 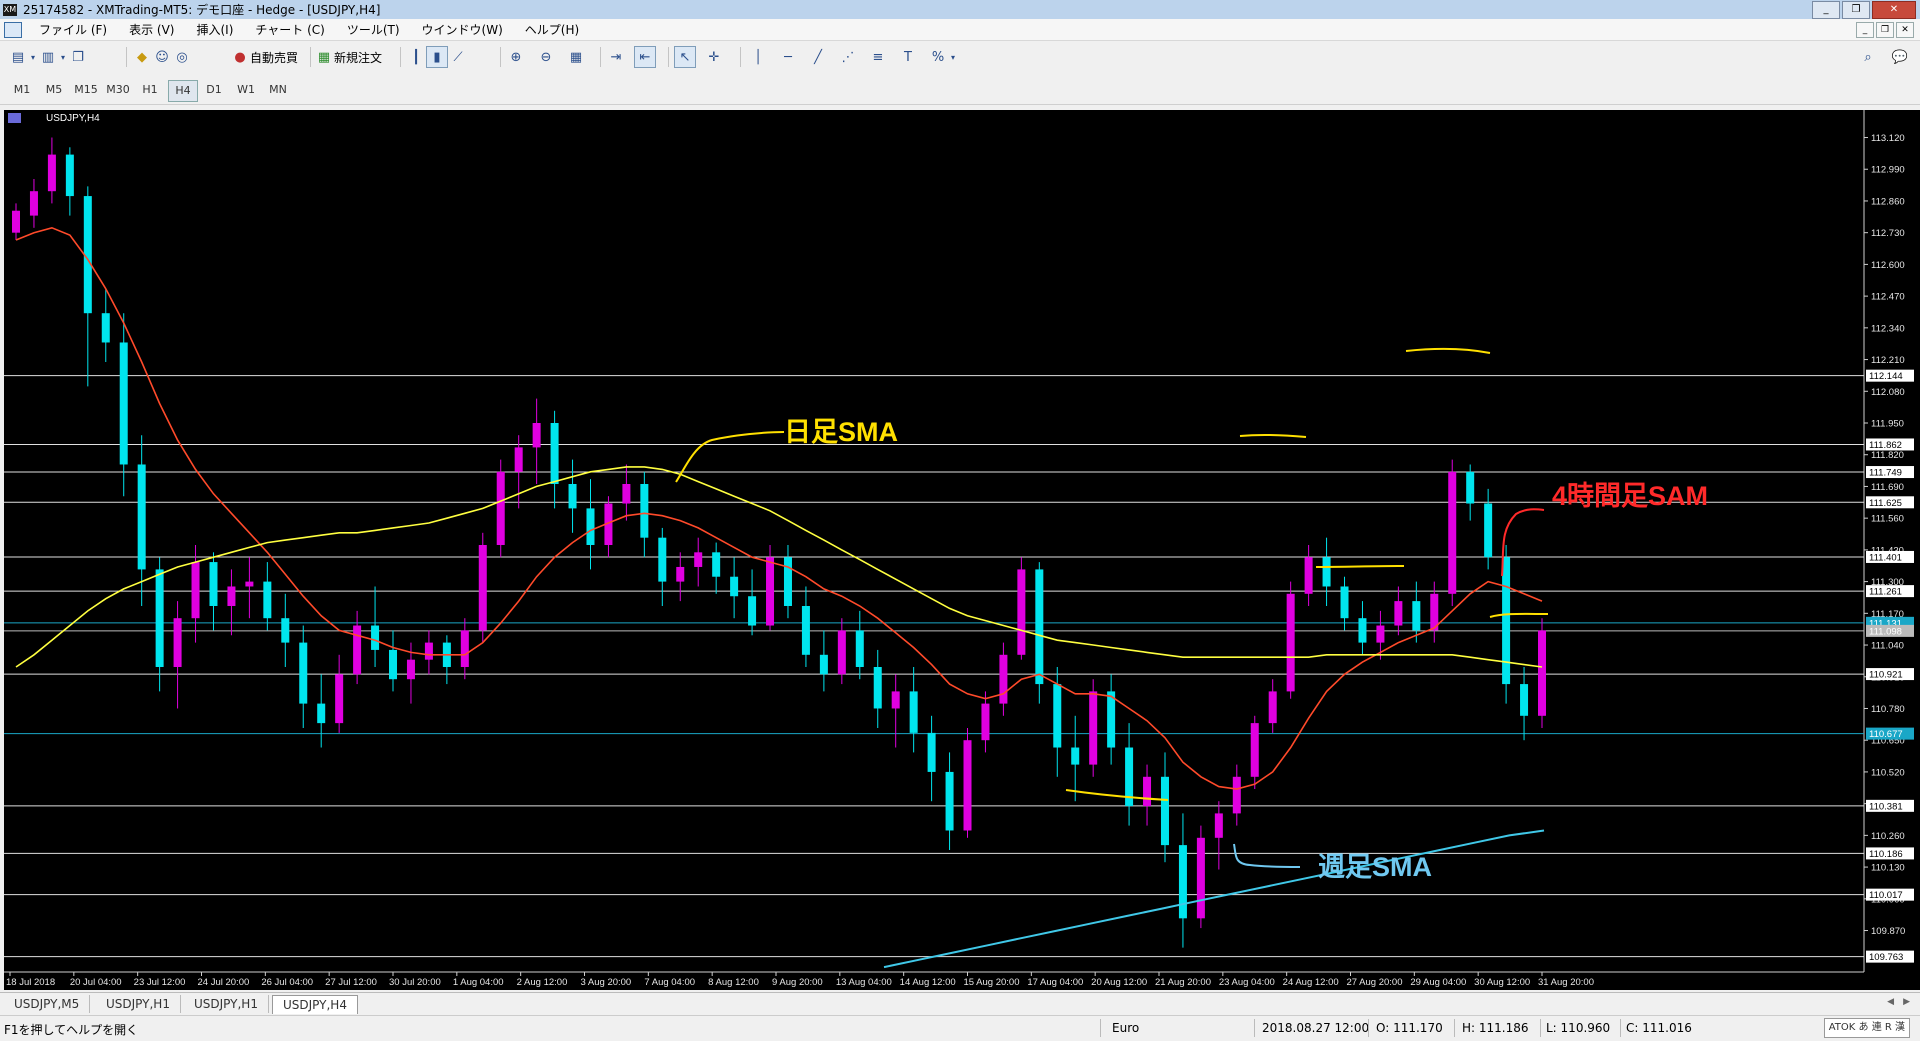 I want to click on menu-insert: 挿入(I), so click(x=214, y=29).